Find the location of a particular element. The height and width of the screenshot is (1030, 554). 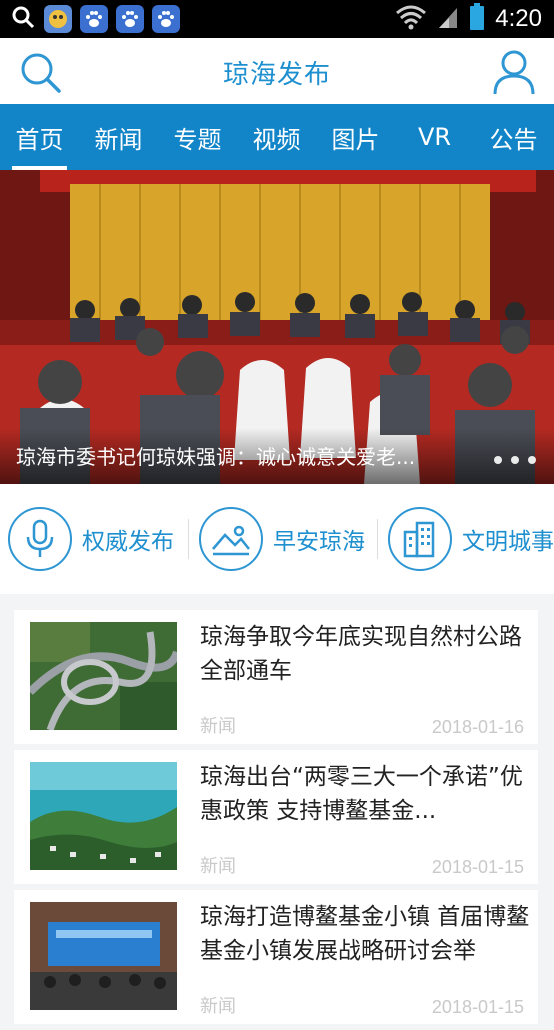

quick-link-label: 文明城事 is located at coordinates (508, 542).